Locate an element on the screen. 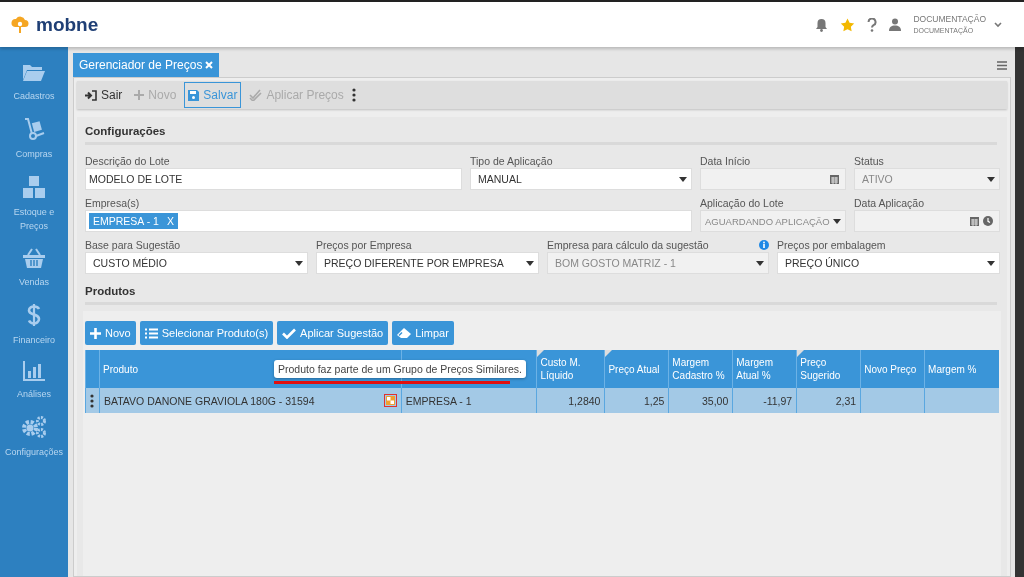 The image size is (1024, 577). linked-squares-icon is located at coordinates (390, 400).